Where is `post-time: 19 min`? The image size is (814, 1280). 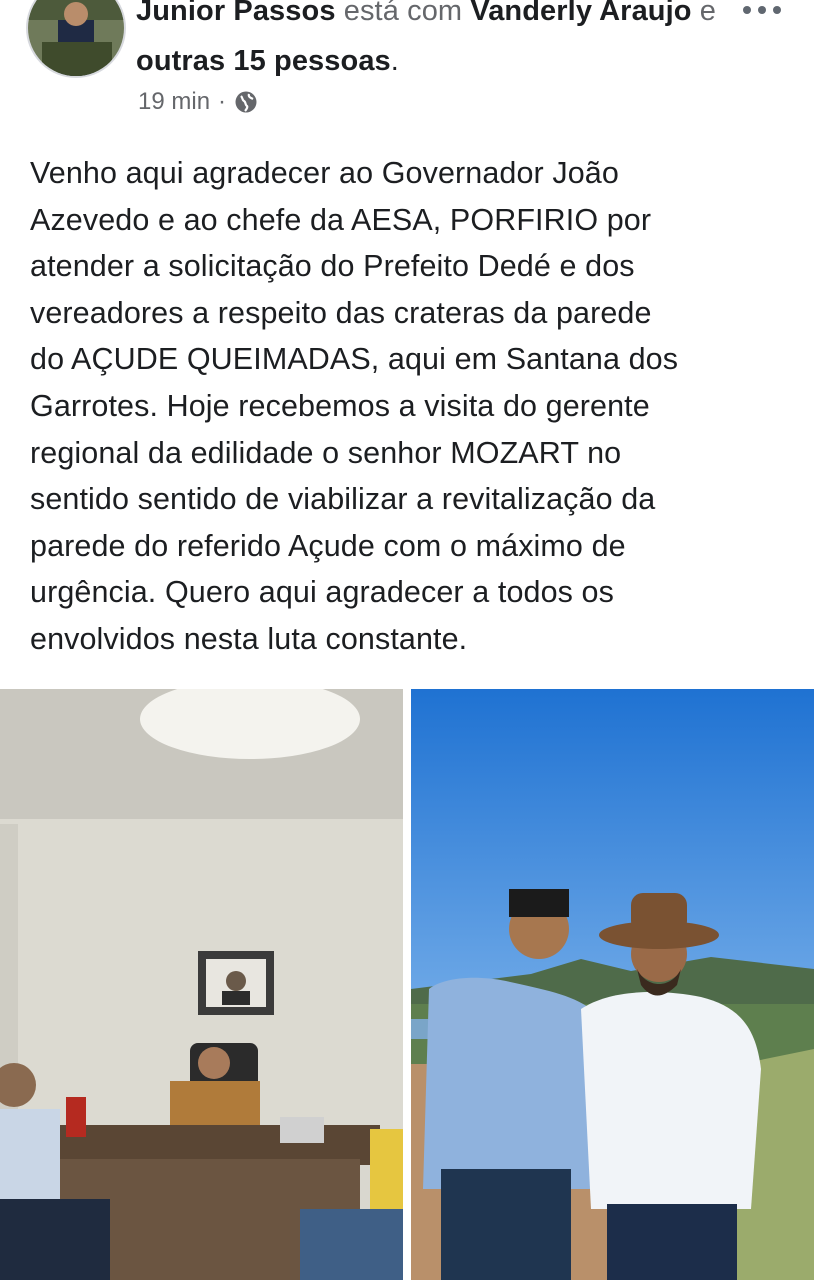 post-time: 19 min is located at coordinates (174, 102).